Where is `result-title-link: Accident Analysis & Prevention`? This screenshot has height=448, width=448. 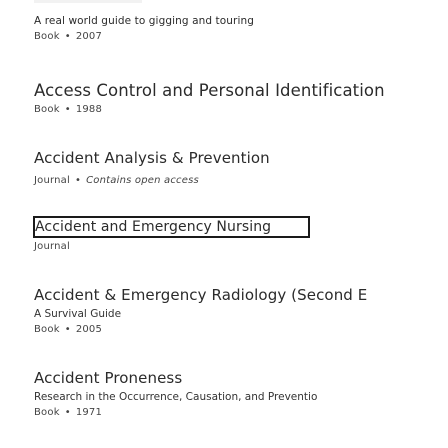
result-title-link: Accident Analysis & Prevention is located at coordinates (241, 158).